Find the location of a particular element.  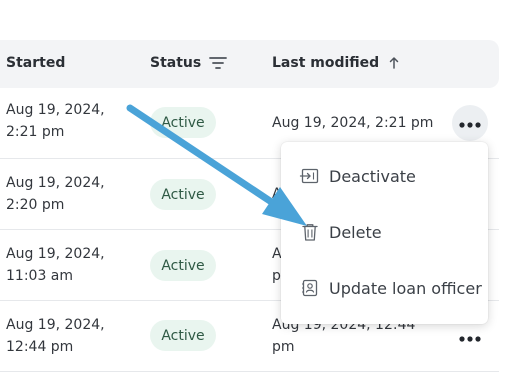

started-cell: Aug 19, 2024, 12:44 pm is located at coordinates (66, 336).